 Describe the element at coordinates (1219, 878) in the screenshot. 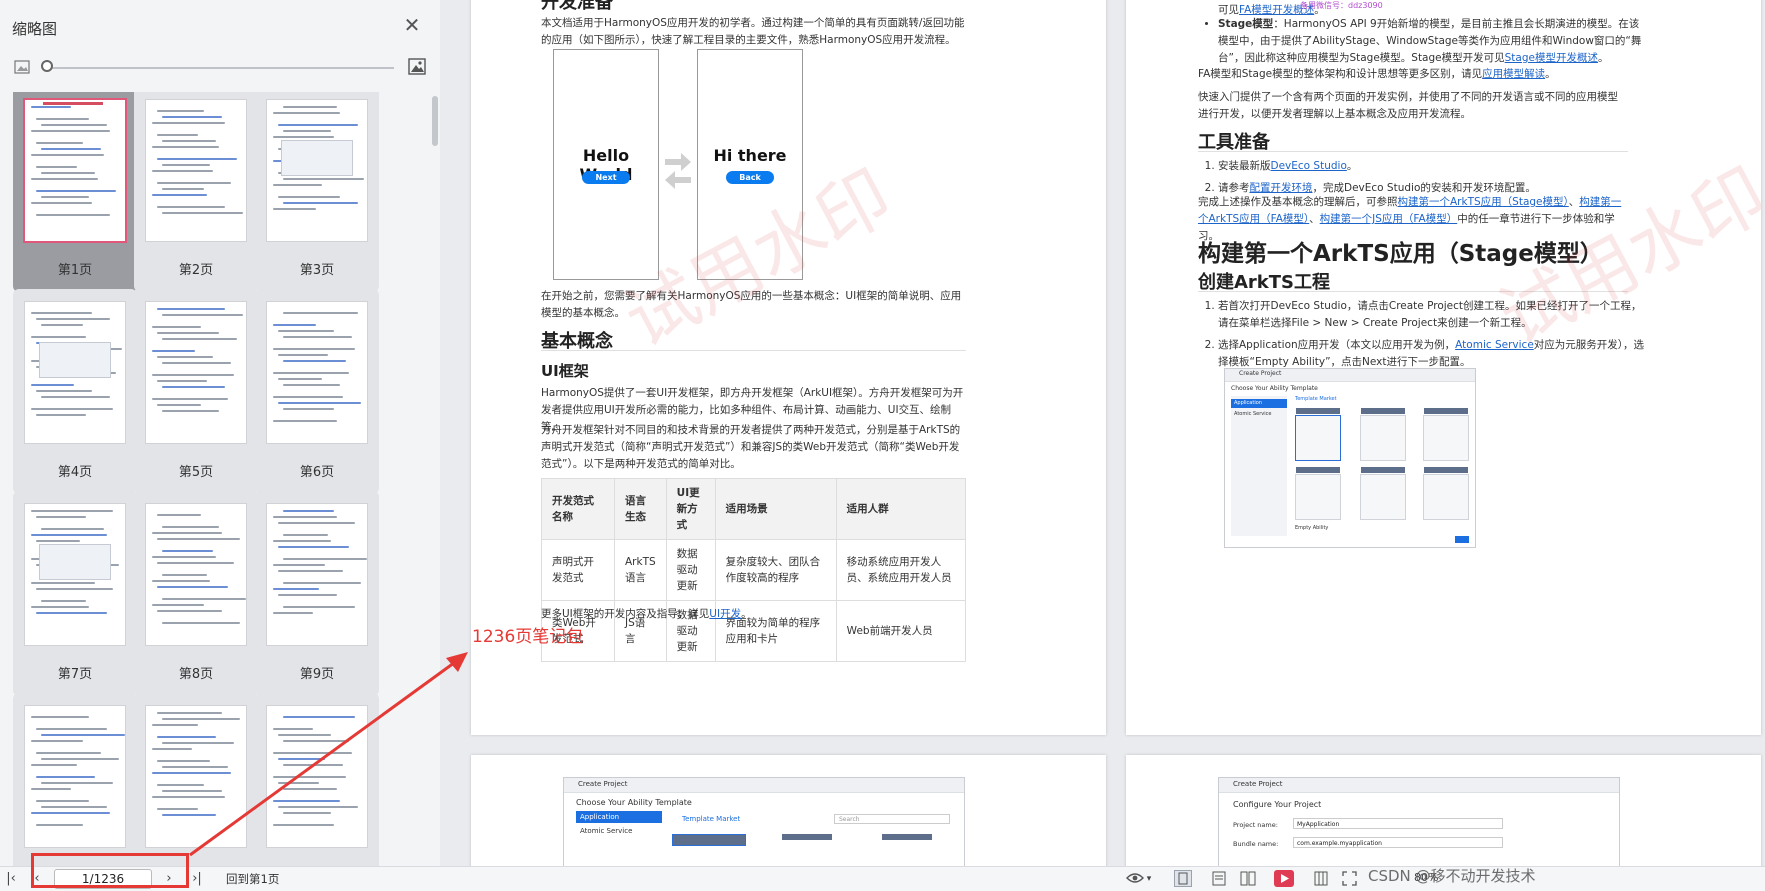

I see `document-view-icon` at that location.